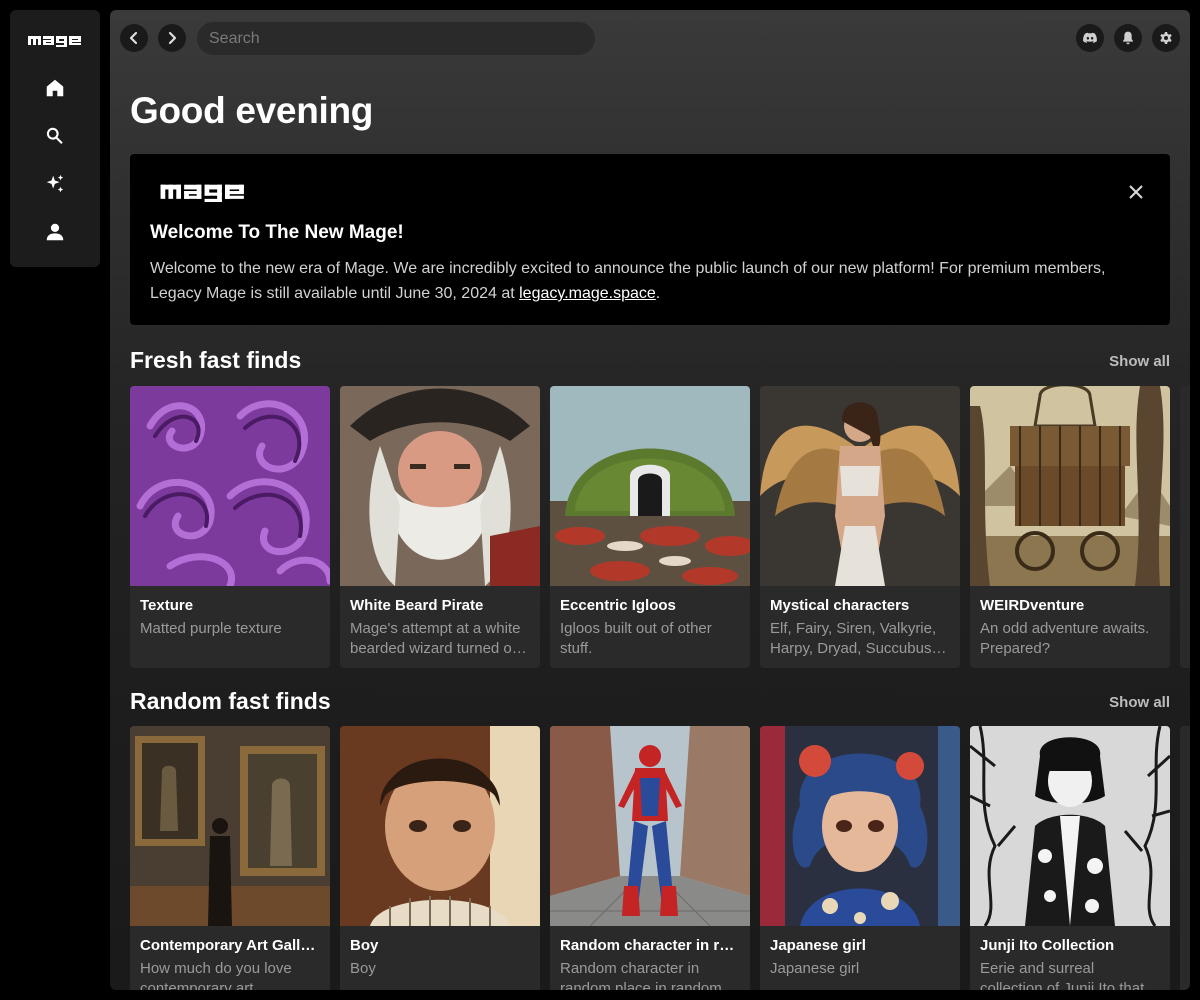 Image resolution: width=1200 pixels, height=1000 pixels. What do you see at coordinates (216, 975) in the screenshot?
I see `card-description: How much do you love contemporary art` at bounding box center [216, 975].